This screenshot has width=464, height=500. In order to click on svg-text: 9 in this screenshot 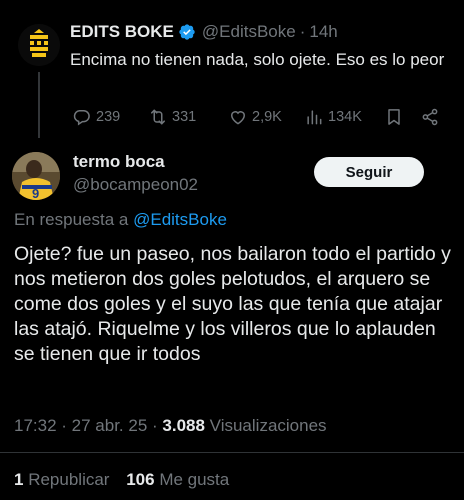, I will do `click(35, 193)`.